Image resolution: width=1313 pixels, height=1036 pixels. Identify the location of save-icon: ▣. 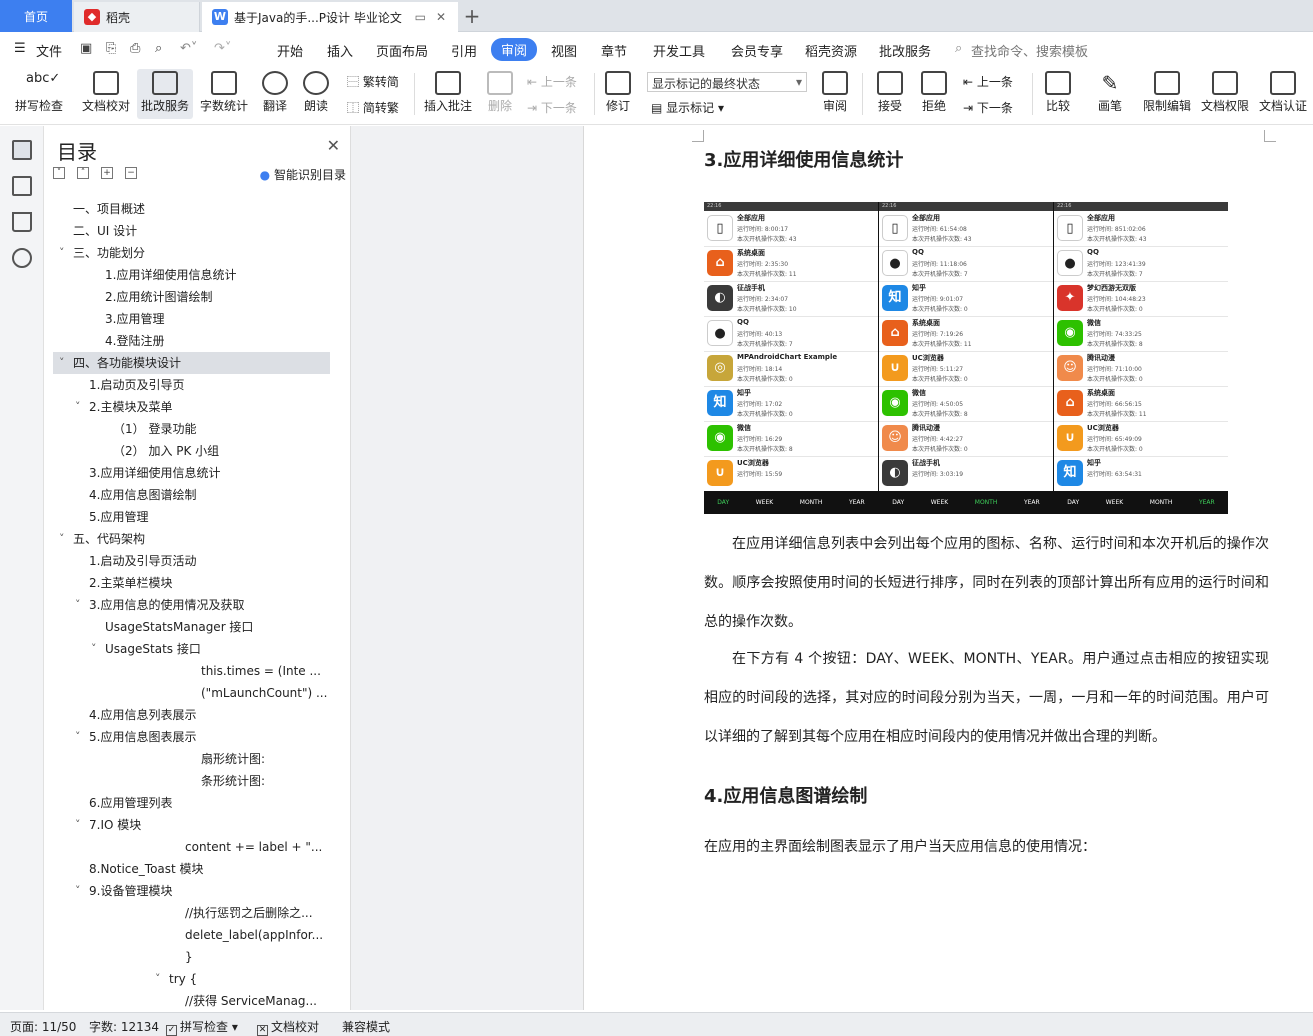
(86, 48).